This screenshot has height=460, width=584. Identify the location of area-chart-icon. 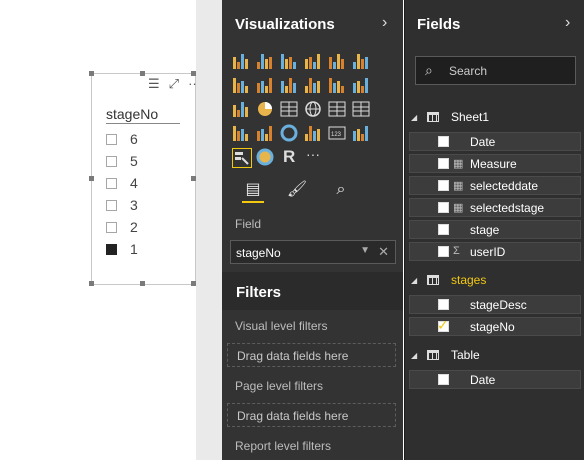
(265, 85).